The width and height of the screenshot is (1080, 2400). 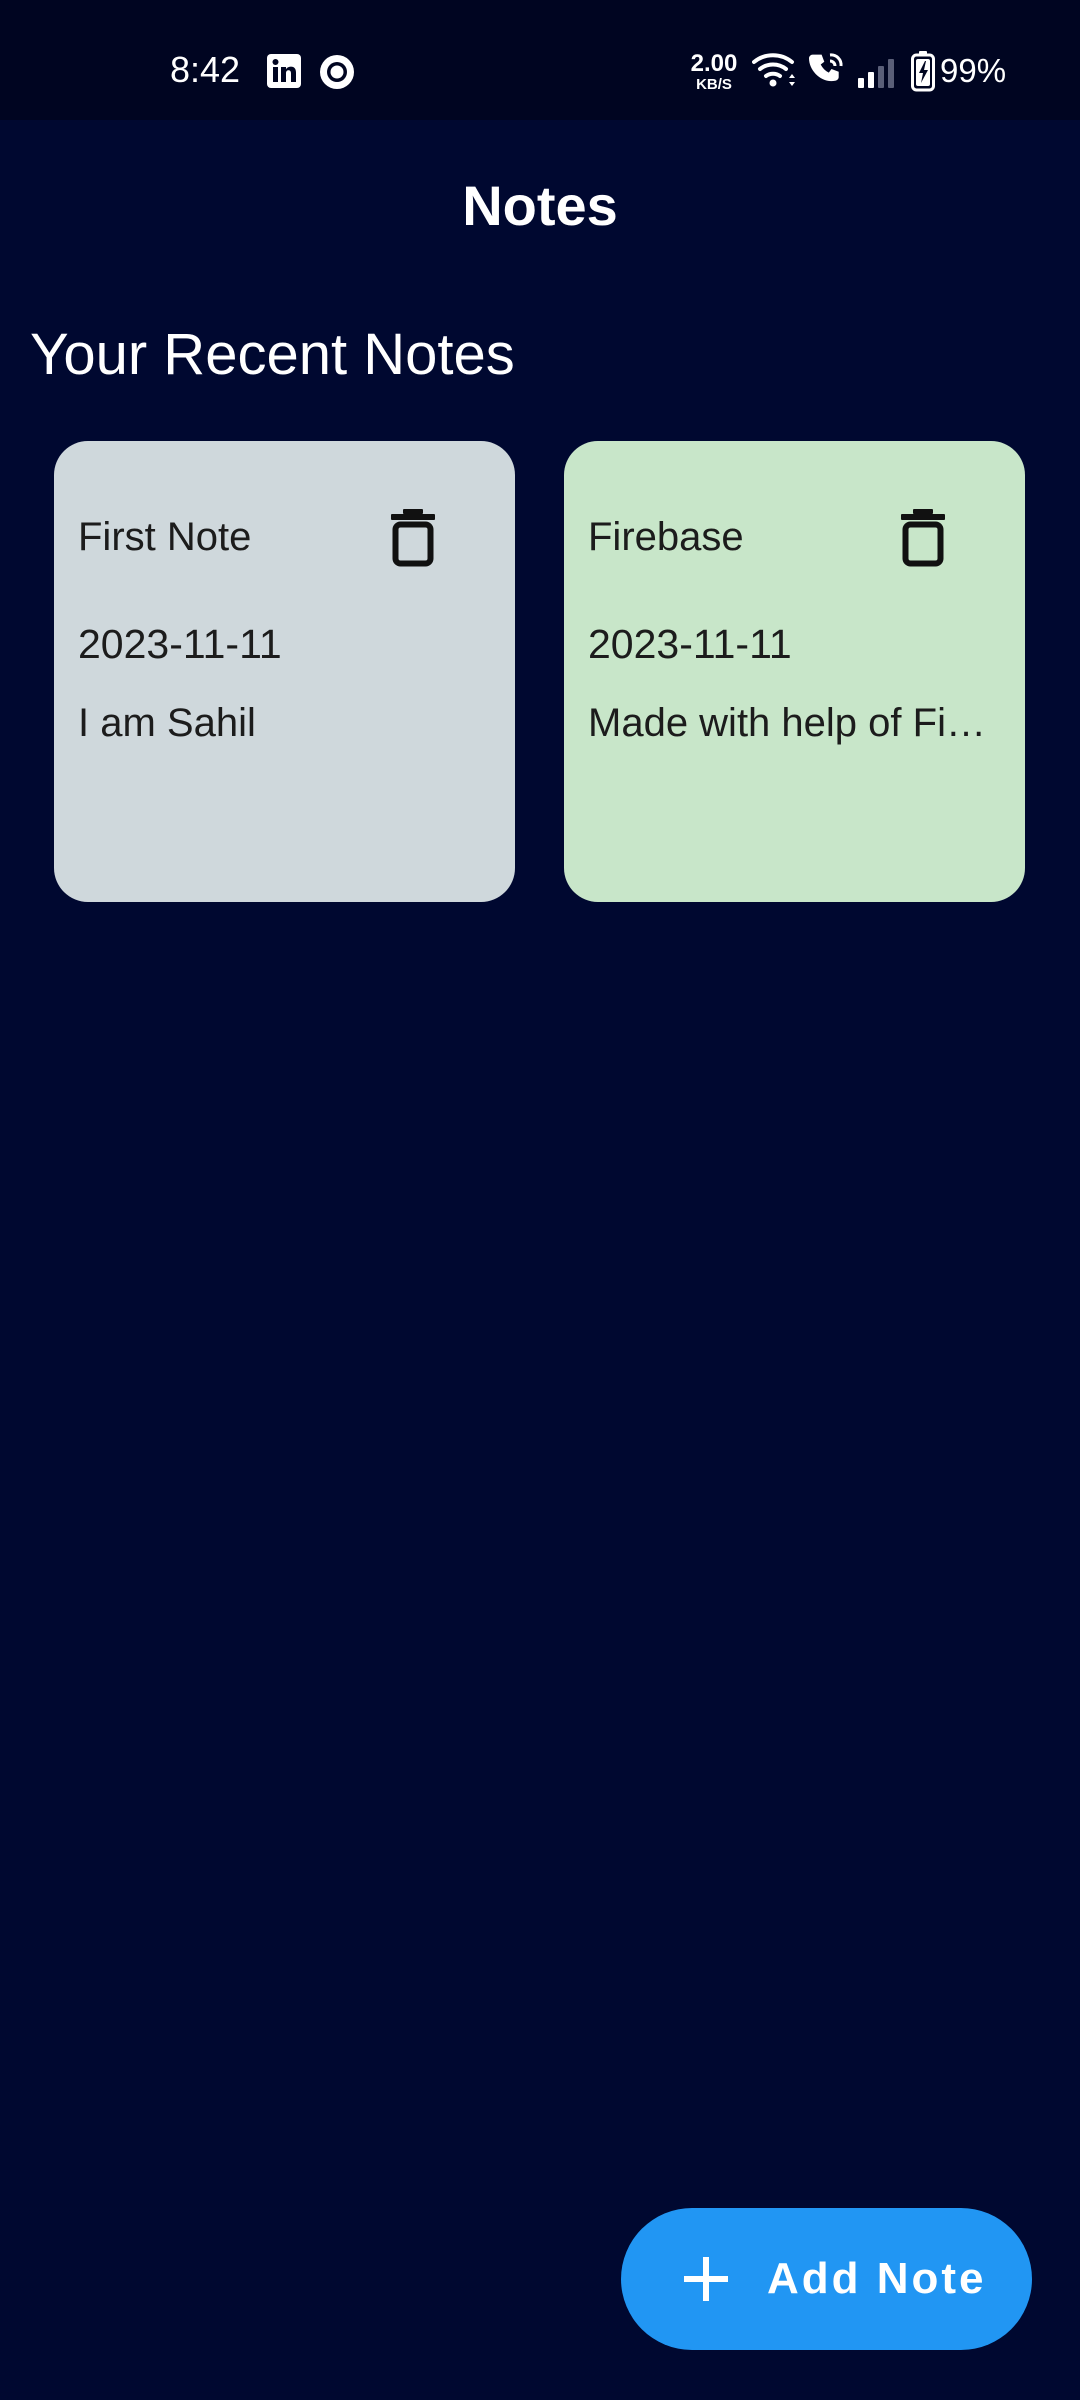 What do you see at coordinates (826, 67) in the screenshot?
I see `volte-call-icon` at bounding box center [826, 67].